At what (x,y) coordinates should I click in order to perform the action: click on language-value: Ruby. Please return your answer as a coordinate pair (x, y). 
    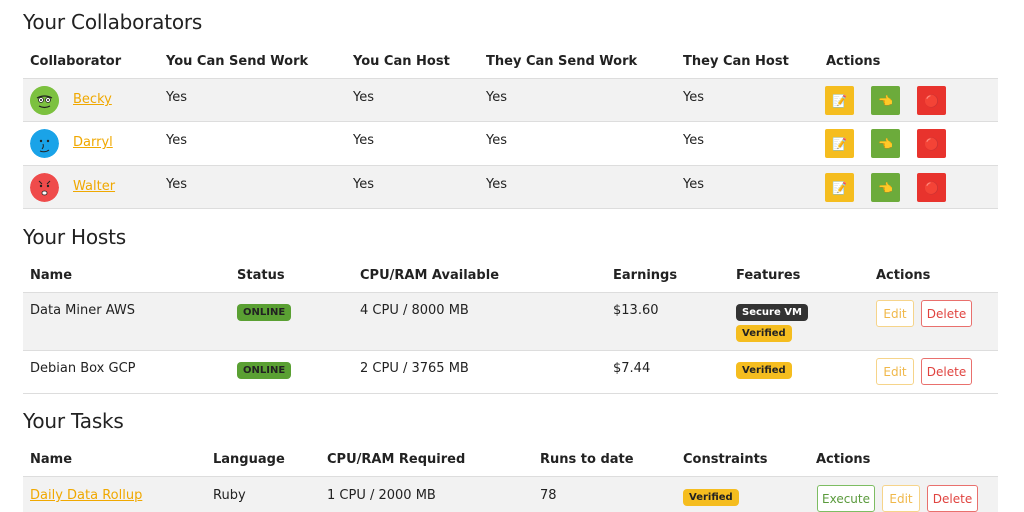
    Looking at the image, I should click on (229, 495).